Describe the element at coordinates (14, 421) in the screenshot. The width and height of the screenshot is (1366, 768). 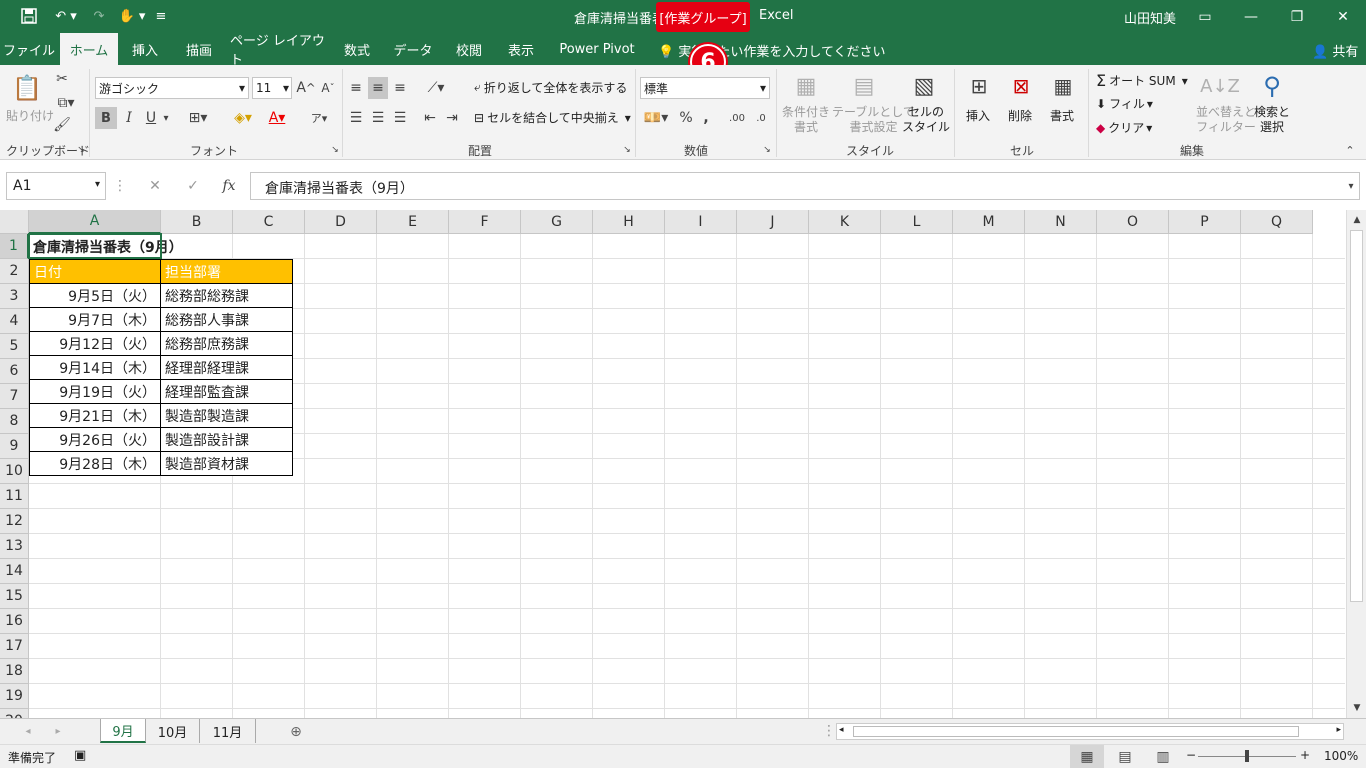
I see `row-header: 8` at that location.